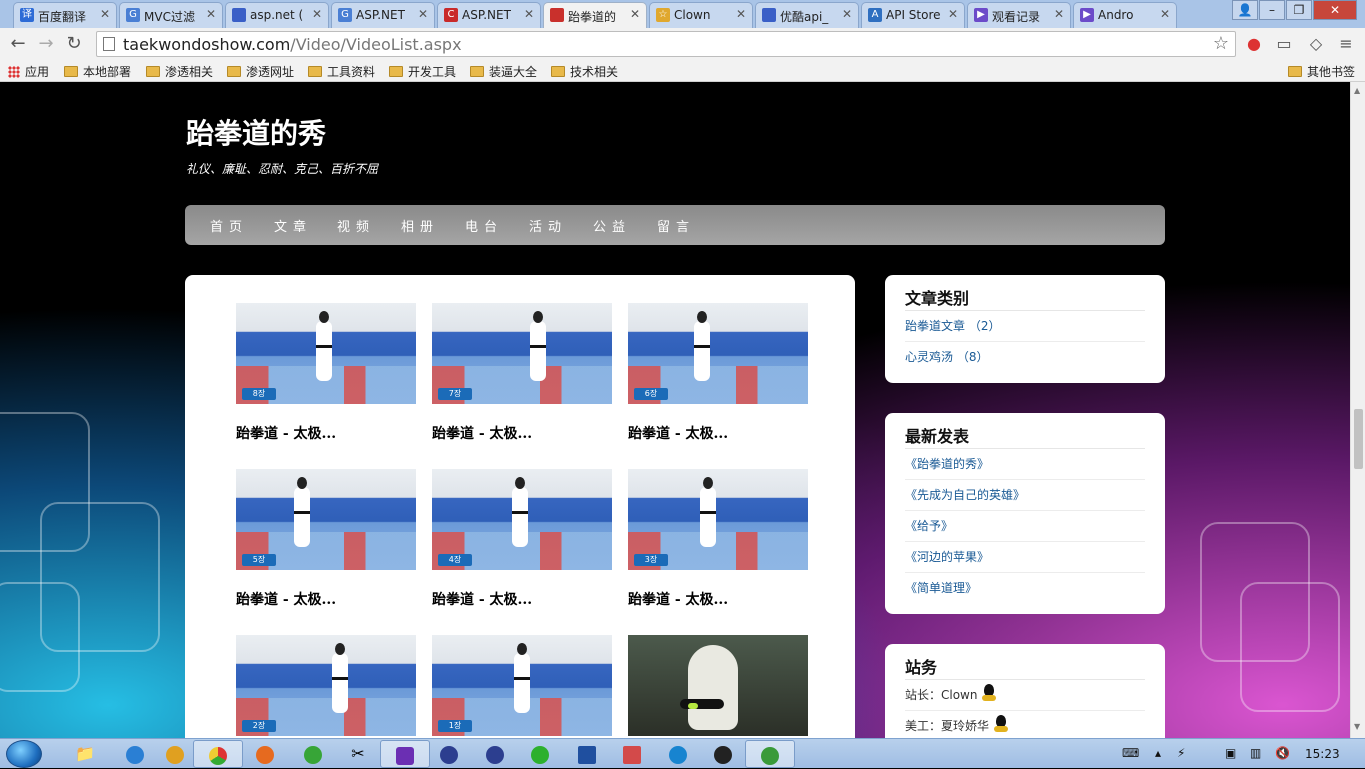  I want to click on post-link: 《简单道理》, so click(1025, 588).